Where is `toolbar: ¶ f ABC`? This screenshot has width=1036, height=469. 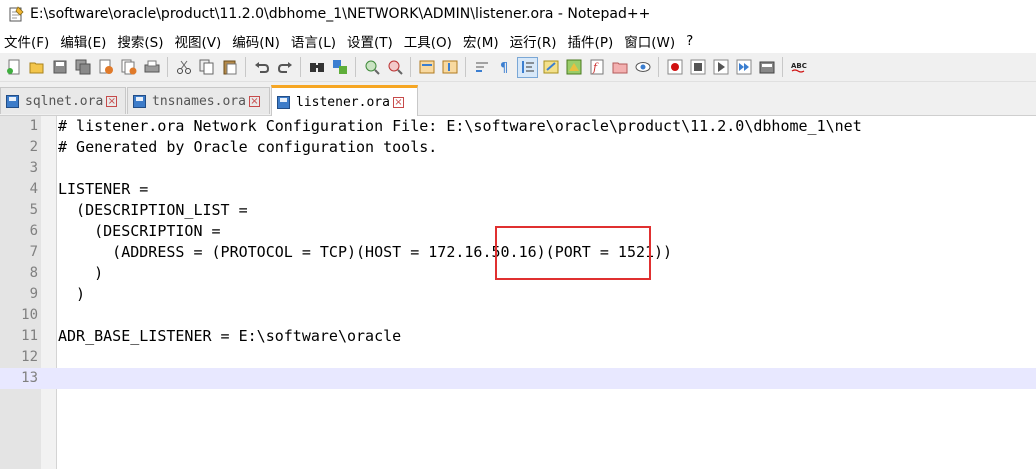 toolbar: ¶ f ABC is located at coordinates (518, 67).